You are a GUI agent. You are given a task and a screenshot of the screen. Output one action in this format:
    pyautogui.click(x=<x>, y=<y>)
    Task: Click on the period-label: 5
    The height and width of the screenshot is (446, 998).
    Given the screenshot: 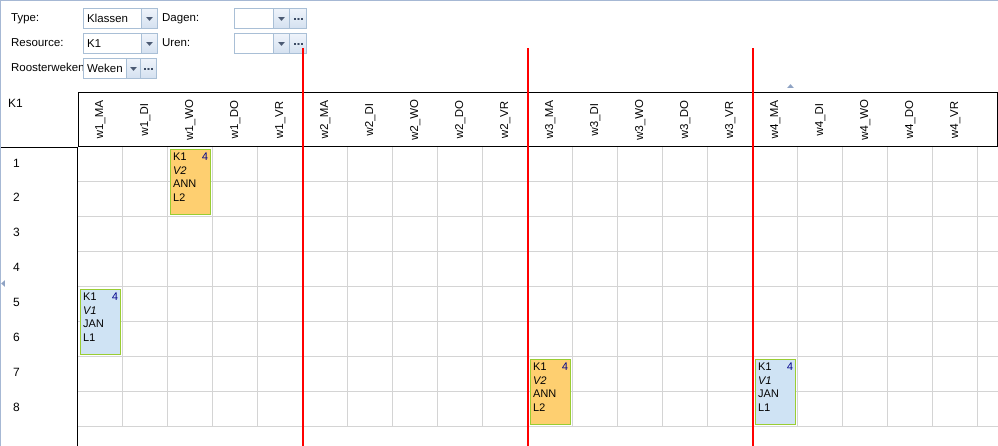 What is the action you would take?
    pyautogui.click(x=16, y=302)
    